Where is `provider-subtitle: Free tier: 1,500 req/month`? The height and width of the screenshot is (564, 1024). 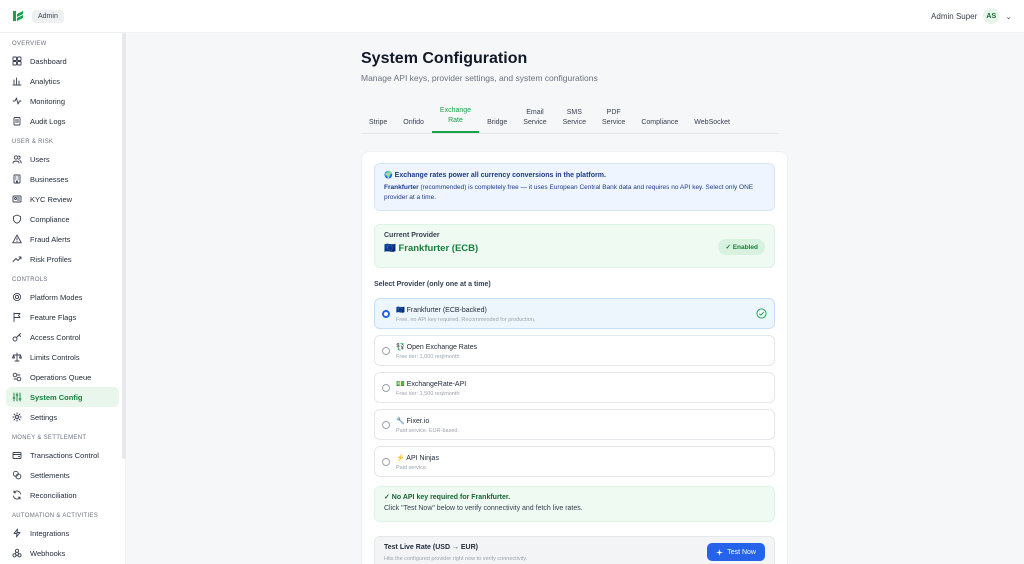 provider-subtitle: Free tier: 1,500 req/month is located at coordinates (428, 394).